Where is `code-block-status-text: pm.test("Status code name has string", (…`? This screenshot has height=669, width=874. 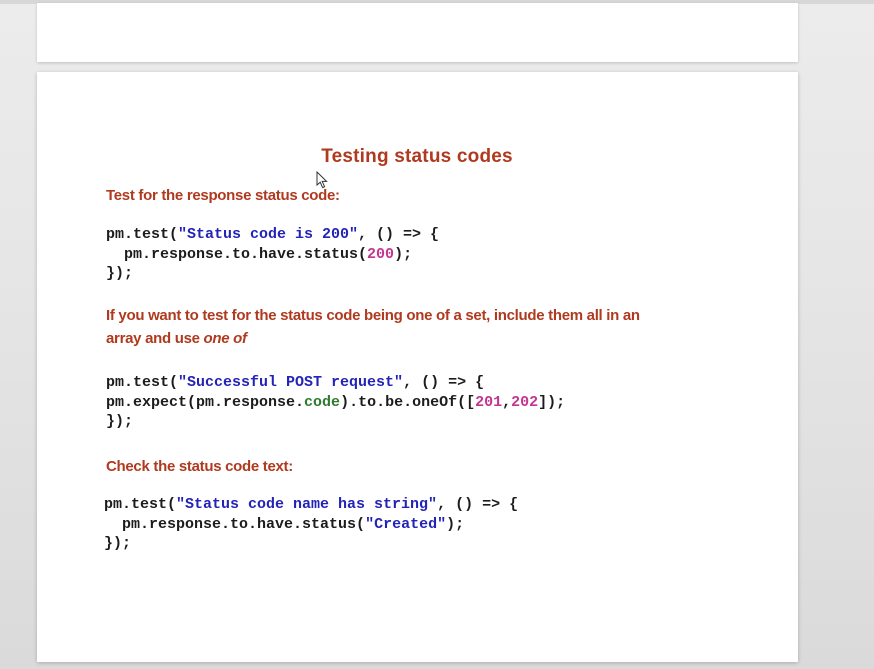
code-block-status-text: pm.test("Status code name has string", (… is located at coordinates (302, 524).